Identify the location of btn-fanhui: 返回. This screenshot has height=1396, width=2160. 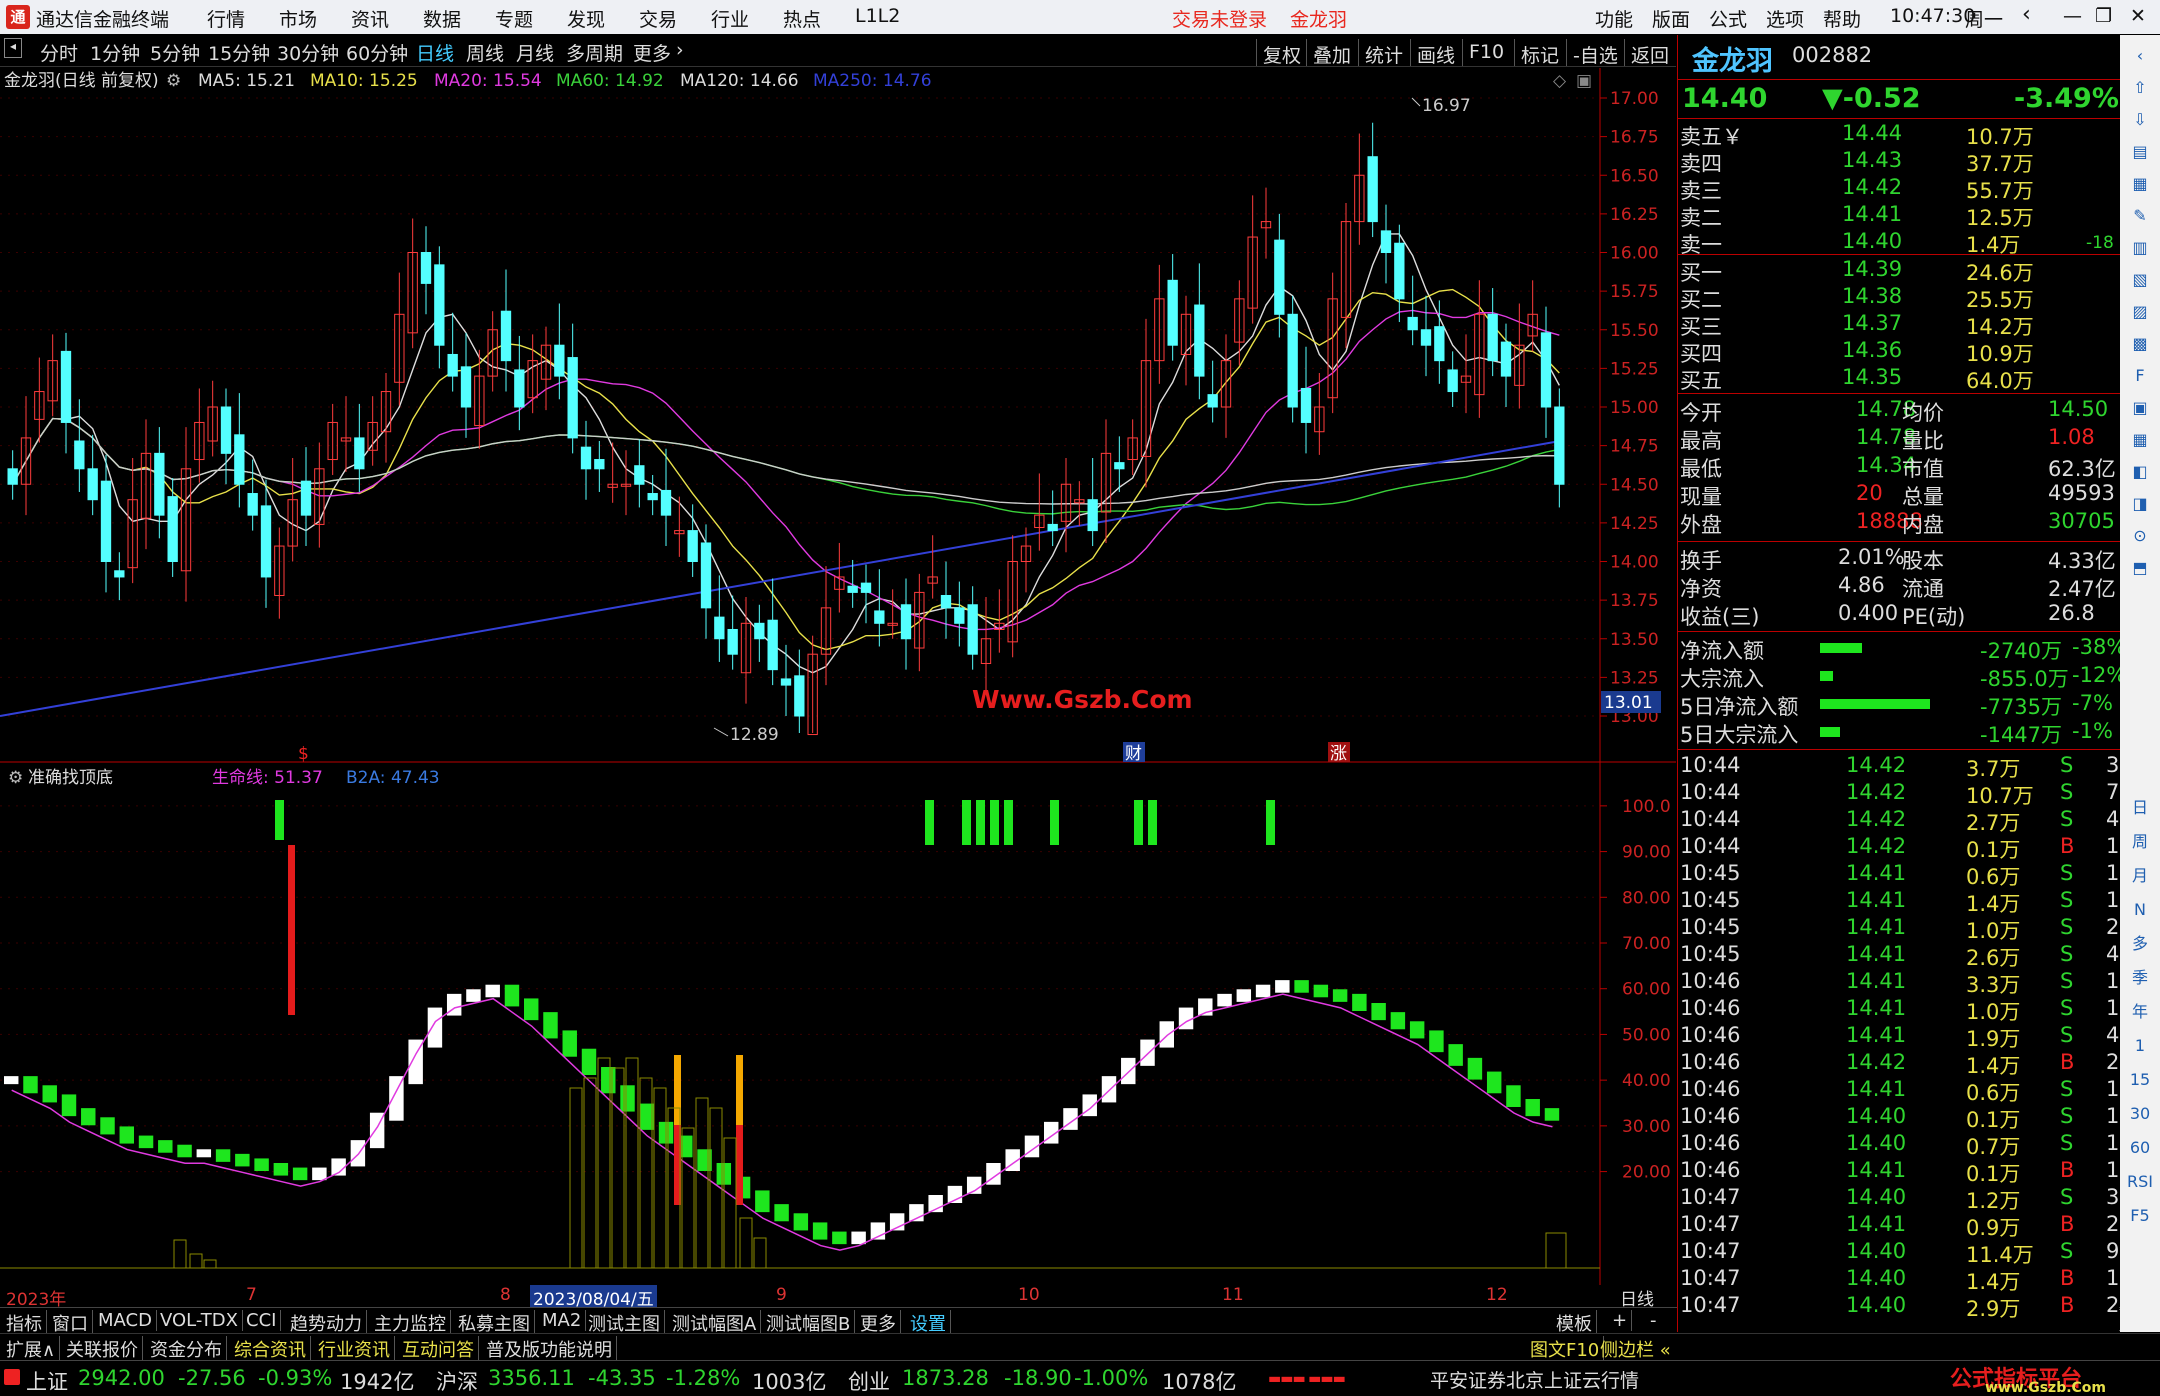
(1649, 53).